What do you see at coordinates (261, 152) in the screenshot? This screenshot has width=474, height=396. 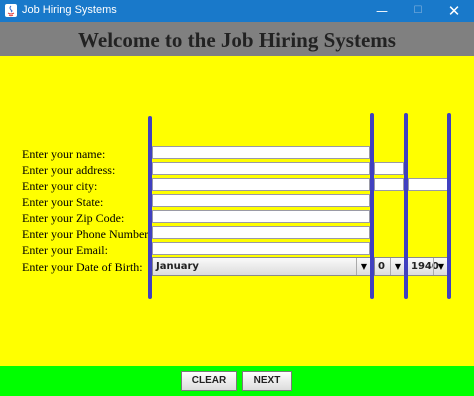 I see `name-field` at bounding box center [261, 152].